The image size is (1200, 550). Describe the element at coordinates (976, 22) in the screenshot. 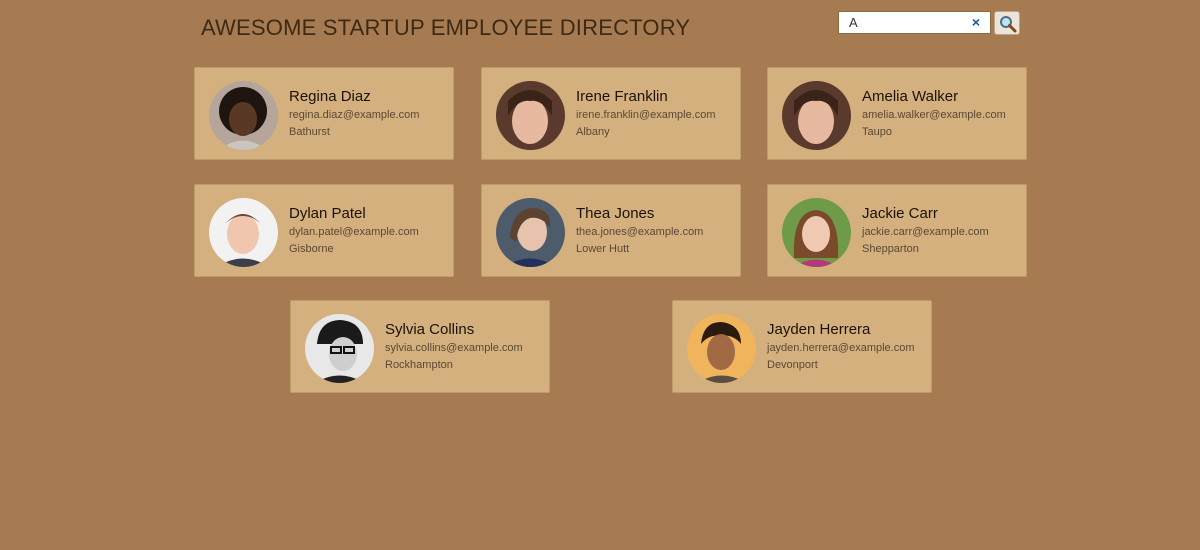

I see `close-icon: ×` at that location.